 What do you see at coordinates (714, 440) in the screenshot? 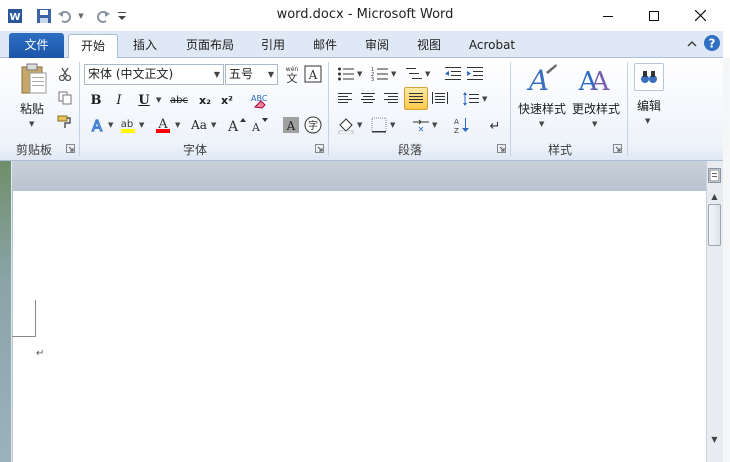
I see `scroll-down-arrow-icon: ▼` at bounding box center [714, 440].